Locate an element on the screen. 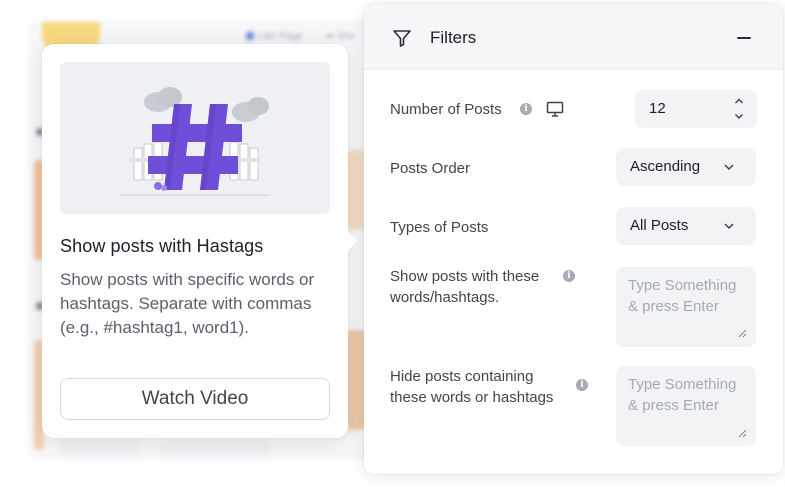 The width and height of the screenshot is (785, 492). card-title: Show posts with Hastags is located at coordinates (162, 246).